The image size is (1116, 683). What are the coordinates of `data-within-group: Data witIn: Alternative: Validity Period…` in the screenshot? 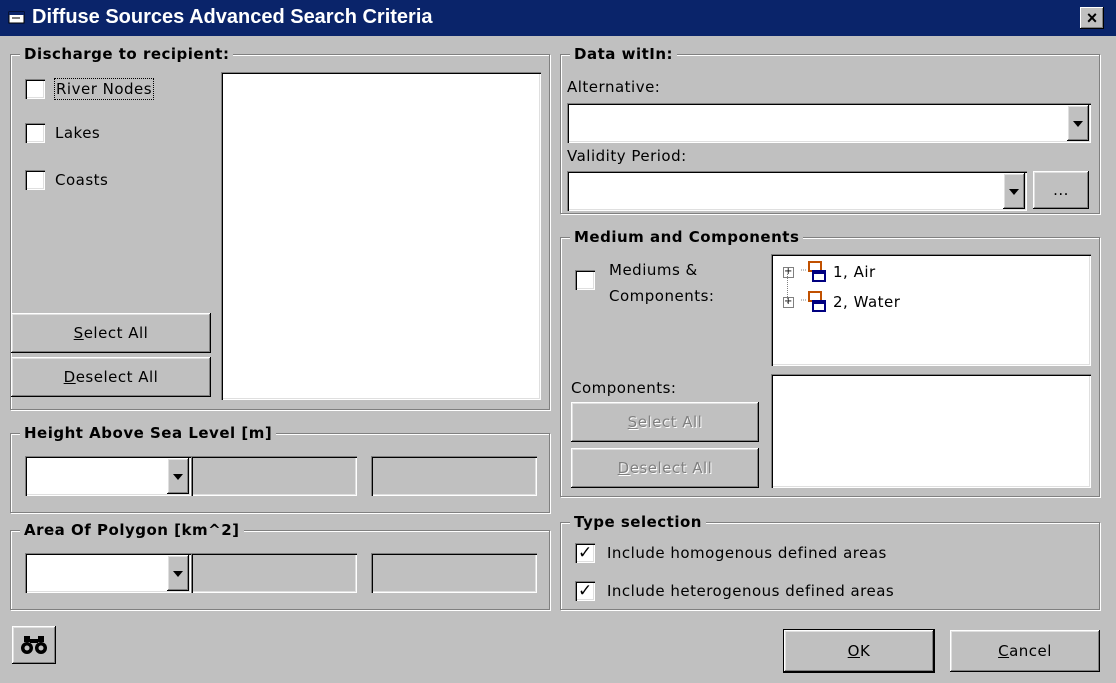 It's located at (830, 129).